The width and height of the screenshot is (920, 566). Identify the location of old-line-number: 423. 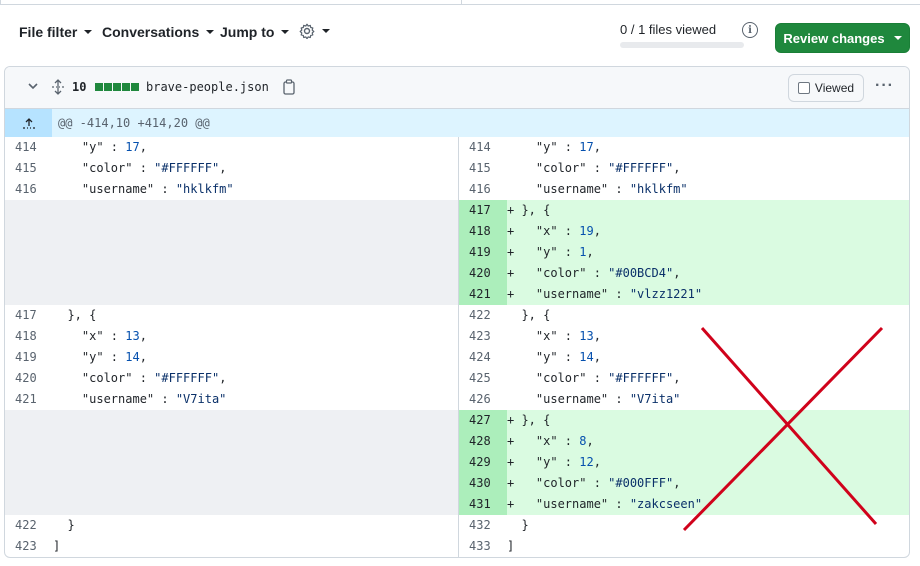
(29, 546).